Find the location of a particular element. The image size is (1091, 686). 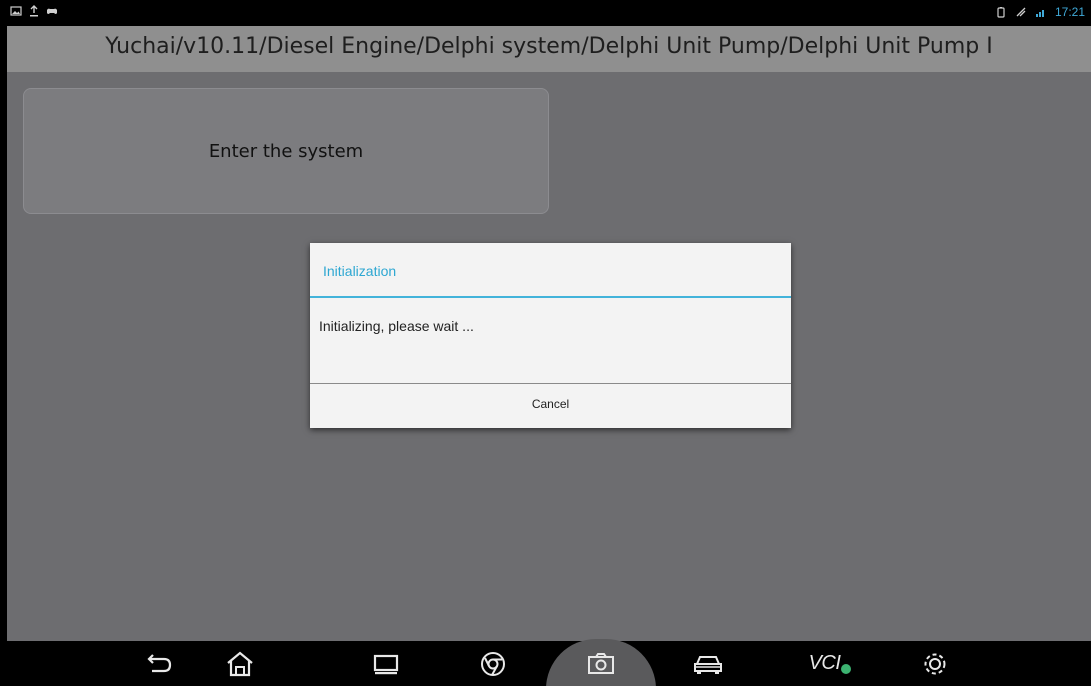

car-icon is located at coordinates (708, 664).